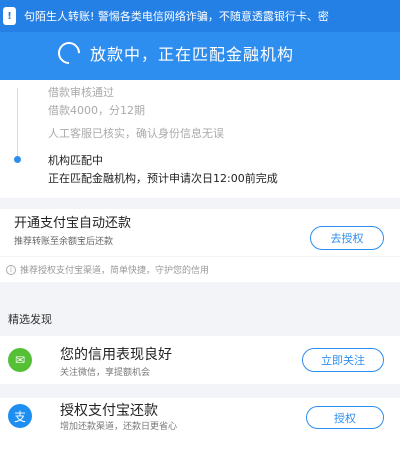 This screenshot has height=452, width=400. I want to click on loan-status: 放款中，正在匹配金融机构, so click(200, 53).